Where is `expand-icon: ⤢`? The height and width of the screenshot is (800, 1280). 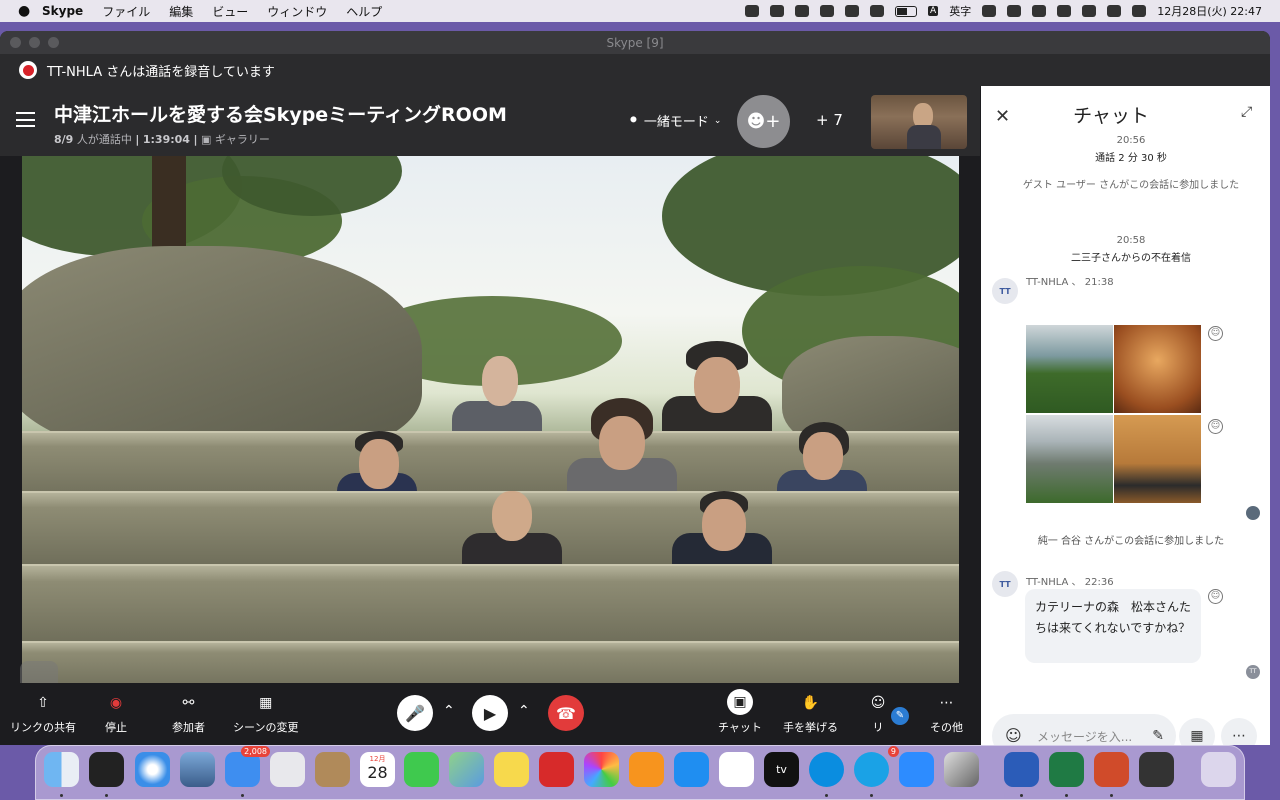 expand-icon: ⤢ is located at coordinates (1246, 112).